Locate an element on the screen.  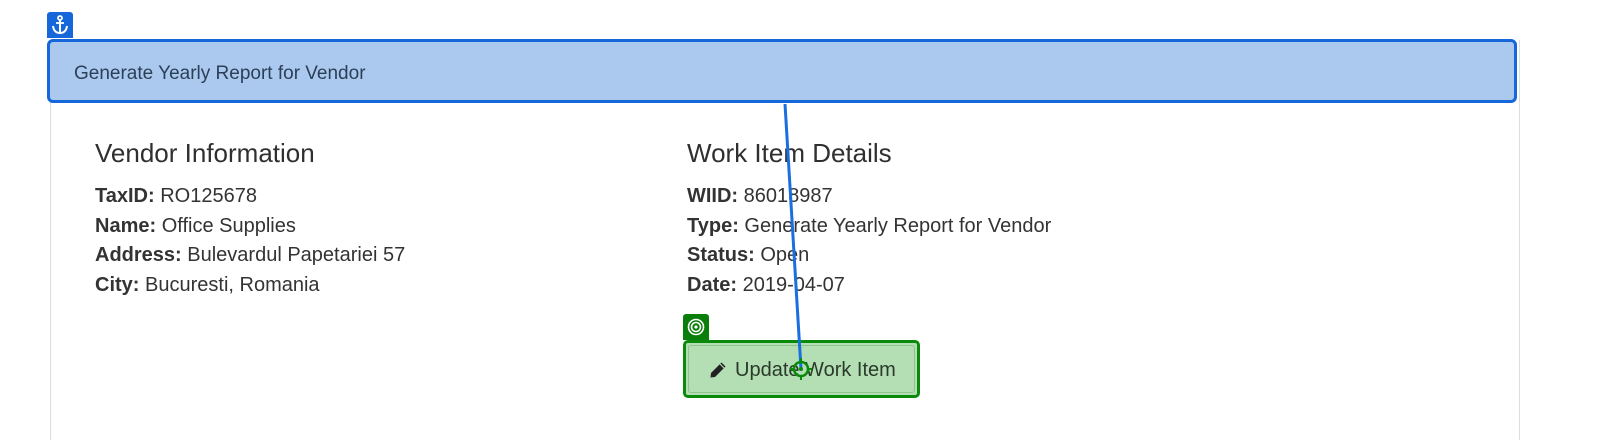
field-label: Name: is located at coordinates (126, 225).